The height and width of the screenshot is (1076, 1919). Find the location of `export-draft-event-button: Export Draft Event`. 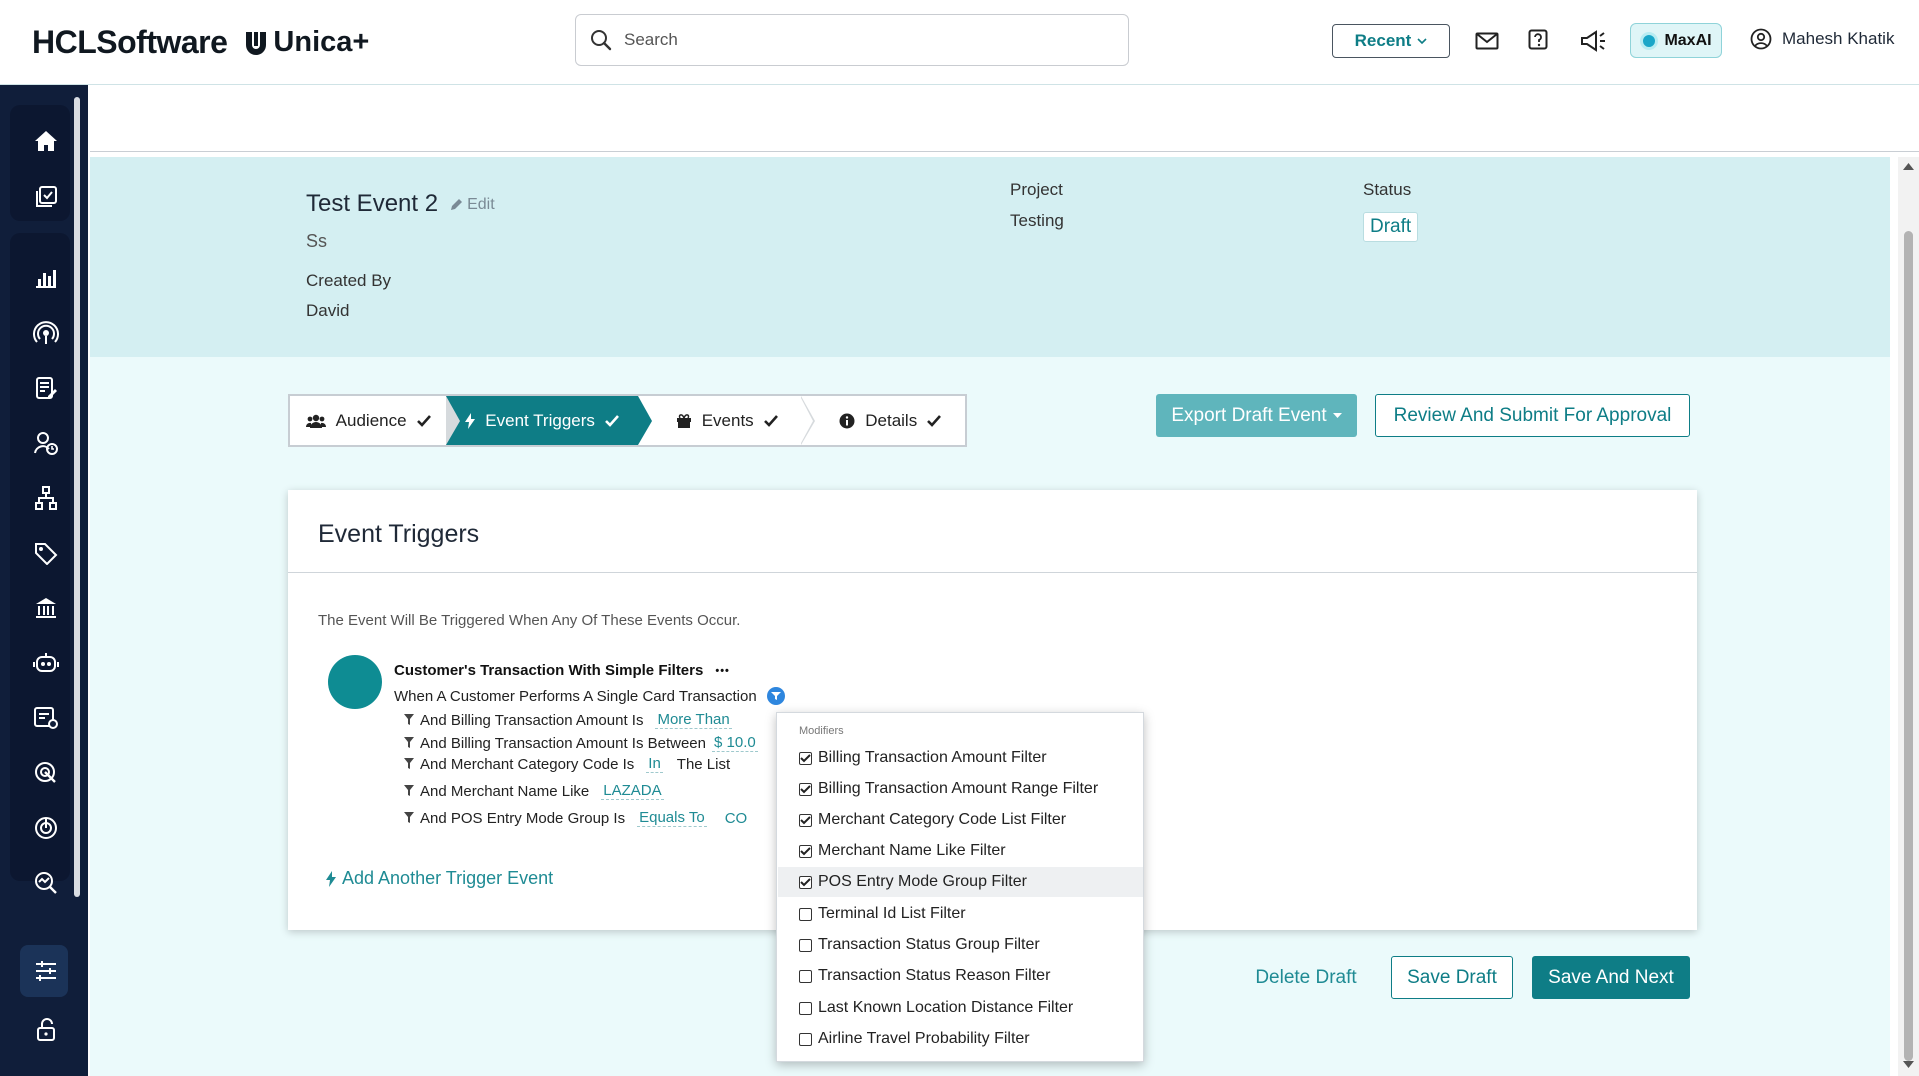

export-draft-event-button: Export Draft Event is located at coordinates (1256, 415).